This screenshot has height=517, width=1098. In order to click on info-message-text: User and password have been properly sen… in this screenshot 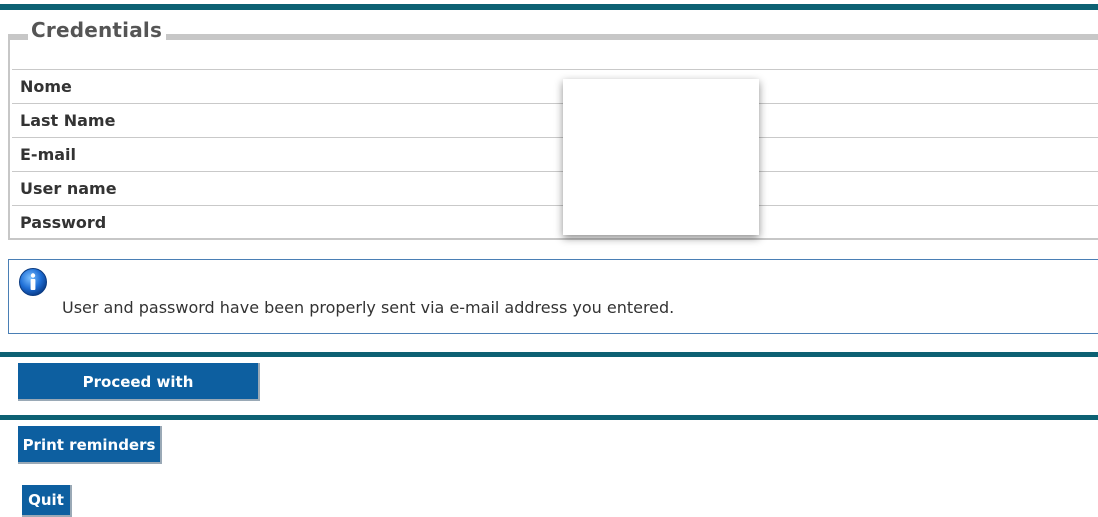, I will do `click(368, 307)`.